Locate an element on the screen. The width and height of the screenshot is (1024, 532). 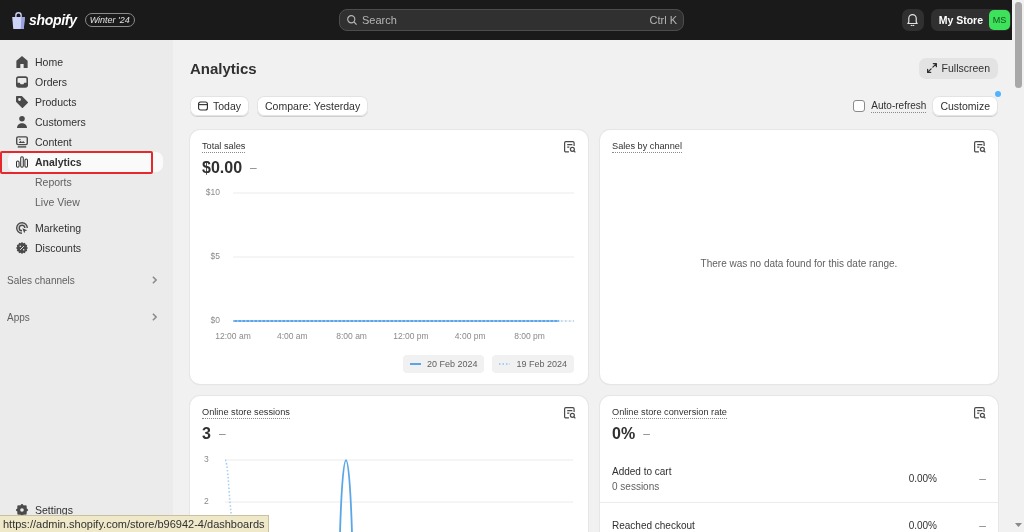
nav-item: Home is located at coordinates (85, 62).